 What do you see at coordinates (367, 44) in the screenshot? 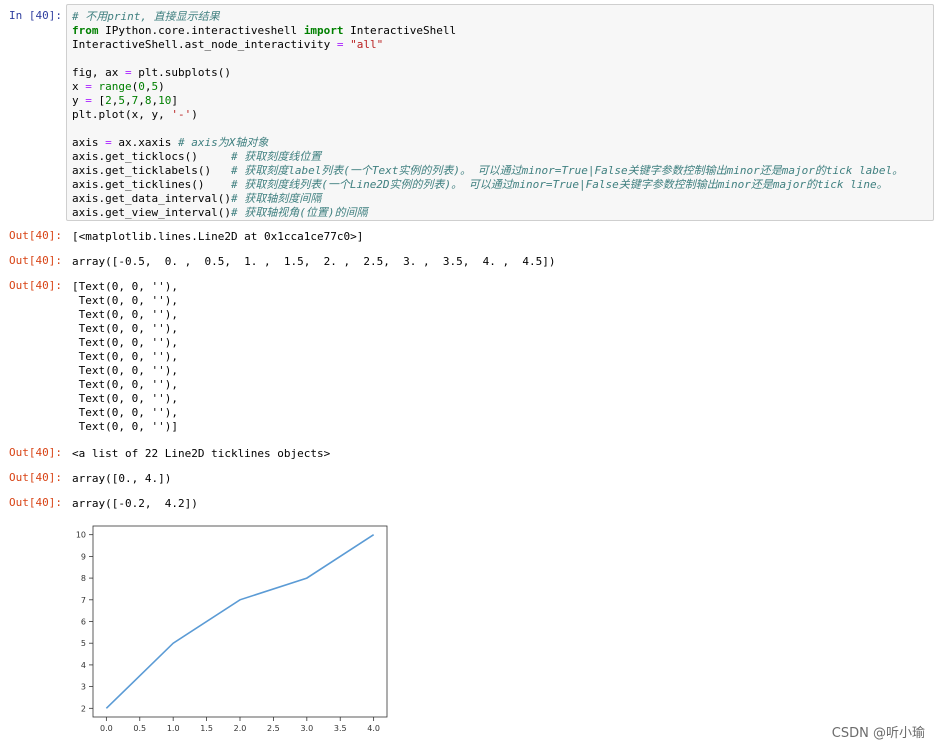
I see `code-token: "all"` at bounding box center [367, 44].